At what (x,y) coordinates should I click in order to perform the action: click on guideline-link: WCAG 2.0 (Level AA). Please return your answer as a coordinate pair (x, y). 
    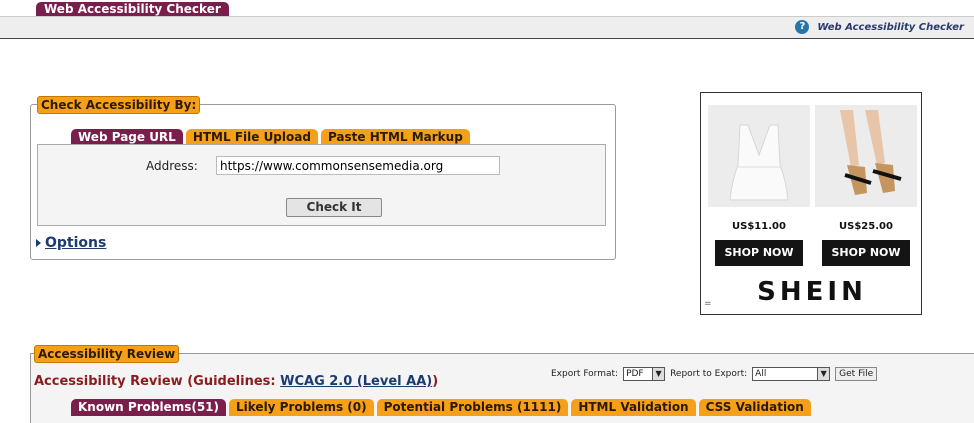
    Looking at the image, I should click on (356, 381).